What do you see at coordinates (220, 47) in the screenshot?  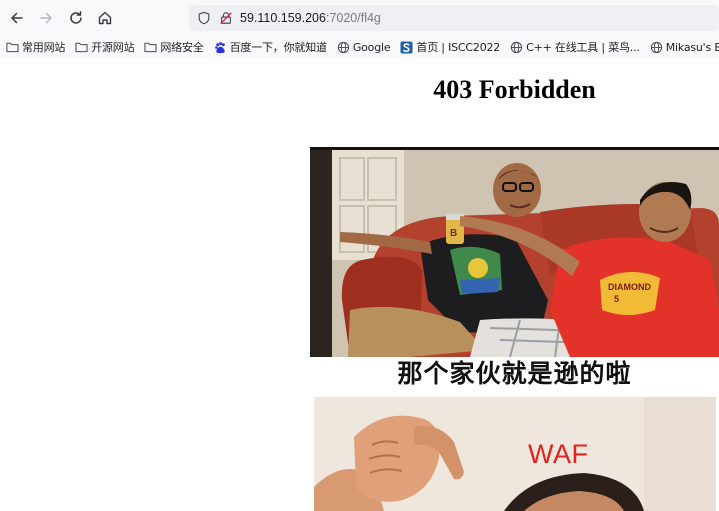 I see `baidu-paw-icon` at bounding box center [220, 47].